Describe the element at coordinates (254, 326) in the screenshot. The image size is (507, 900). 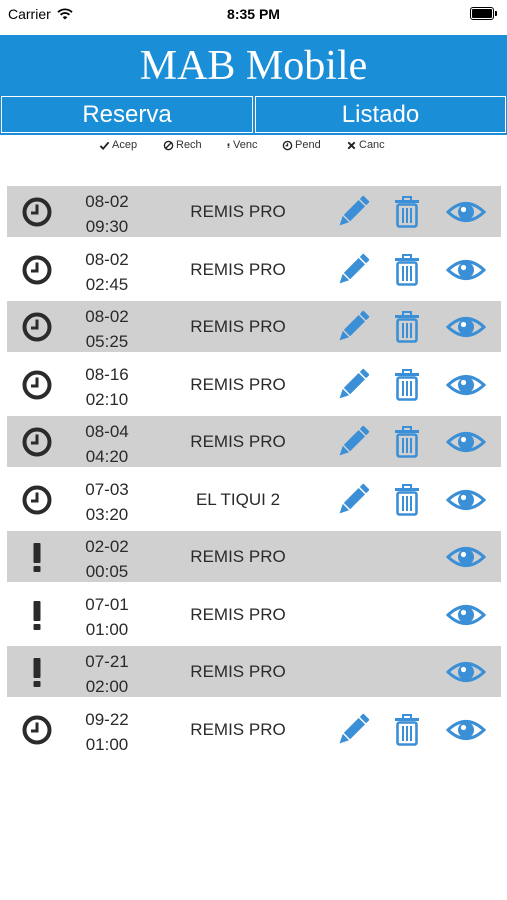
I see `reservation-row: 08-02 05:25 REMIS PRO` at that location.